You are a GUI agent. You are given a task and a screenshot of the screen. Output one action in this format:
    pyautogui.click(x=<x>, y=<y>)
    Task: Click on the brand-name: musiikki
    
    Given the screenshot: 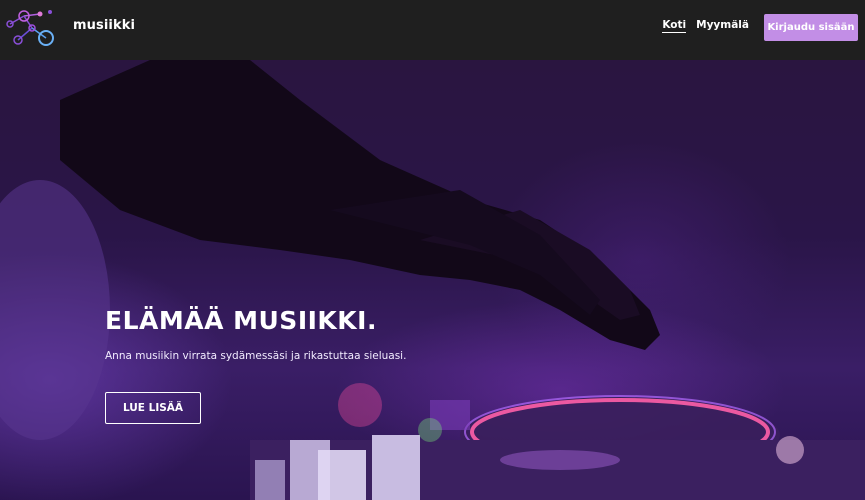 What is the action you would take?
    pyautogui.click(x=104, y=25)
    